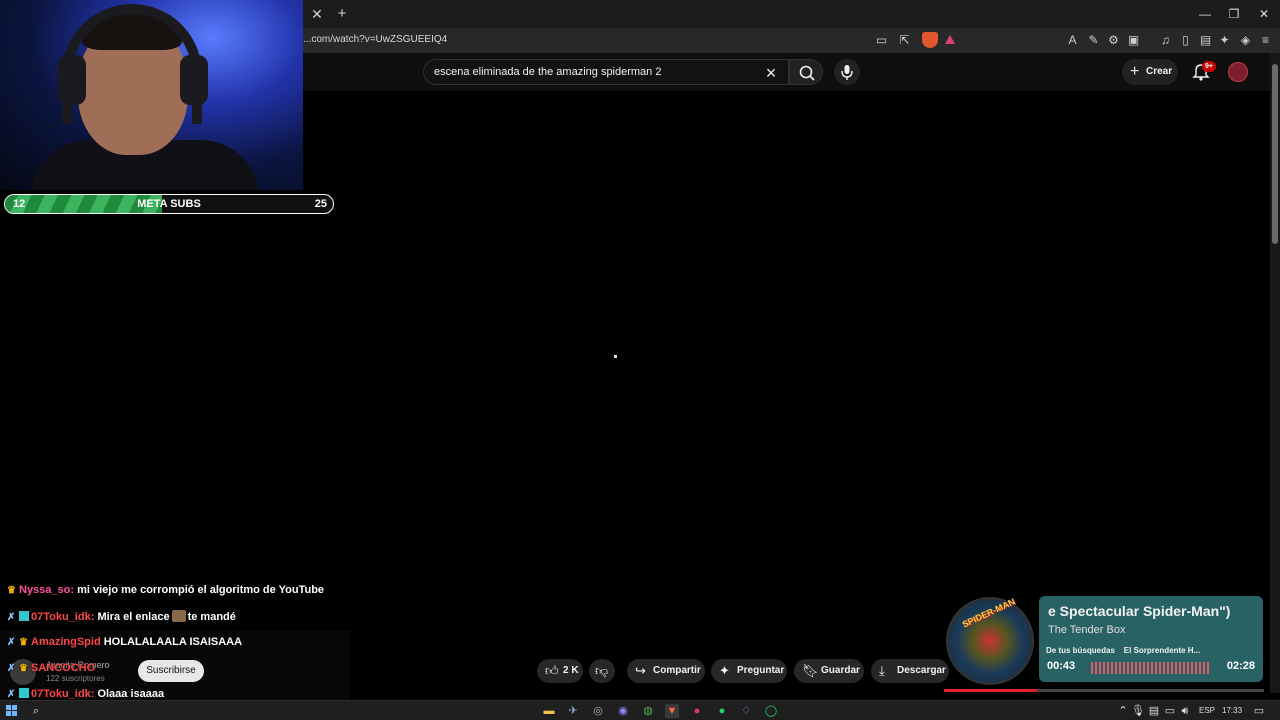 The image size is (1280, 720). I want to click on create-button: + Crear, so click(1150, 72).